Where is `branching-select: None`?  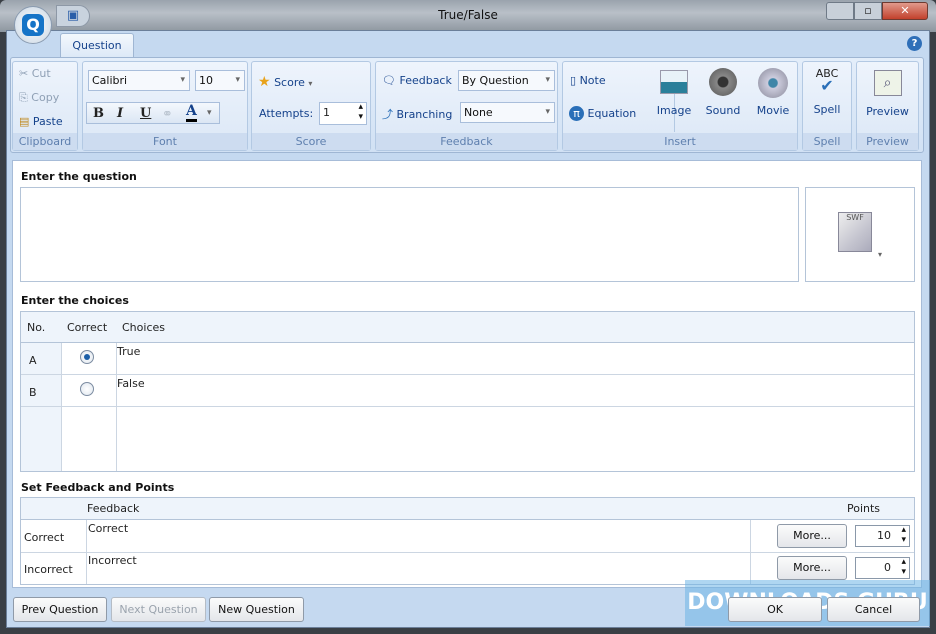 branching-select: None is located at coordinates (507, 112).